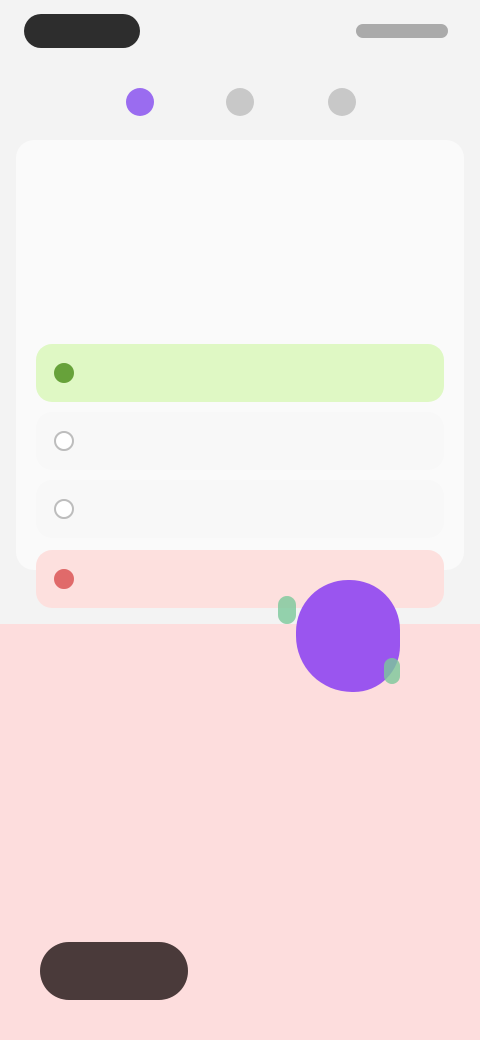 The height and width of the screenshot is (1040, 480). What do you see at coordinates (82, 31) in the screenshot?
I see `status-pill` at bounding box center [82, 31].